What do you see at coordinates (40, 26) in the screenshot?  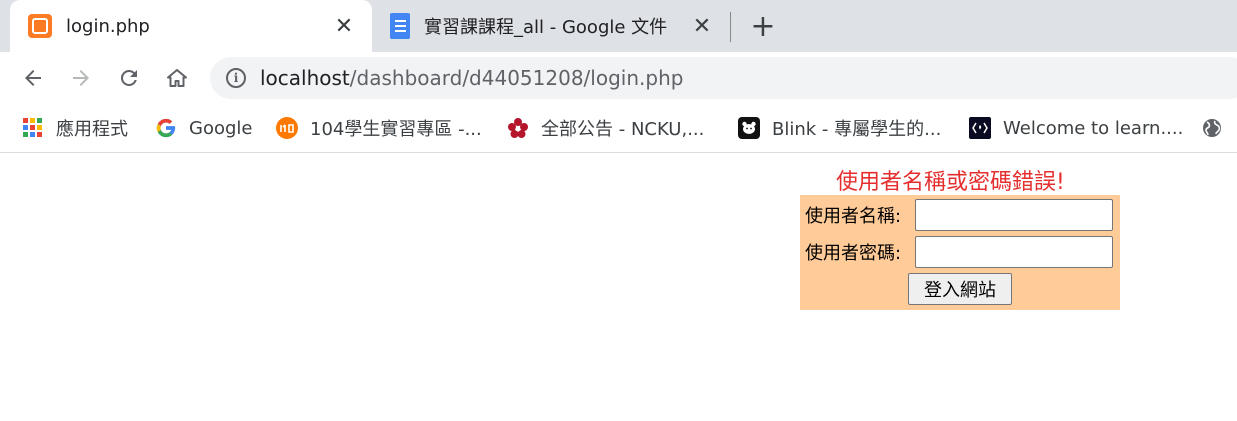 I see `xampp-icon` at bounding box center [40, 26].